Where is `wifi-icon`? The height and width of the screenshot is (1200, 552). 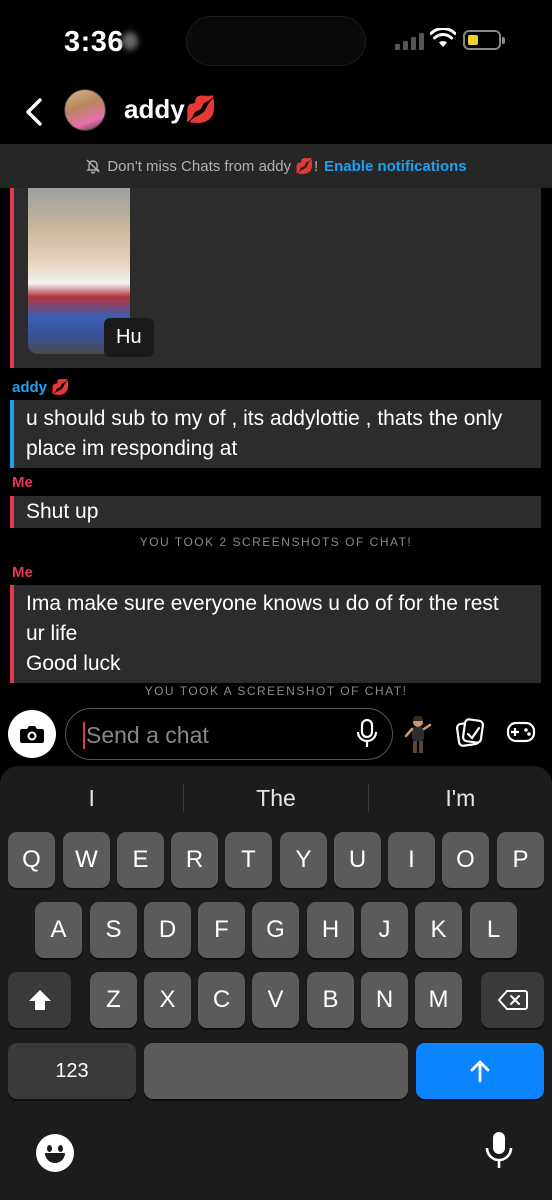
wifi-icon is located at coordinates (443, 37).